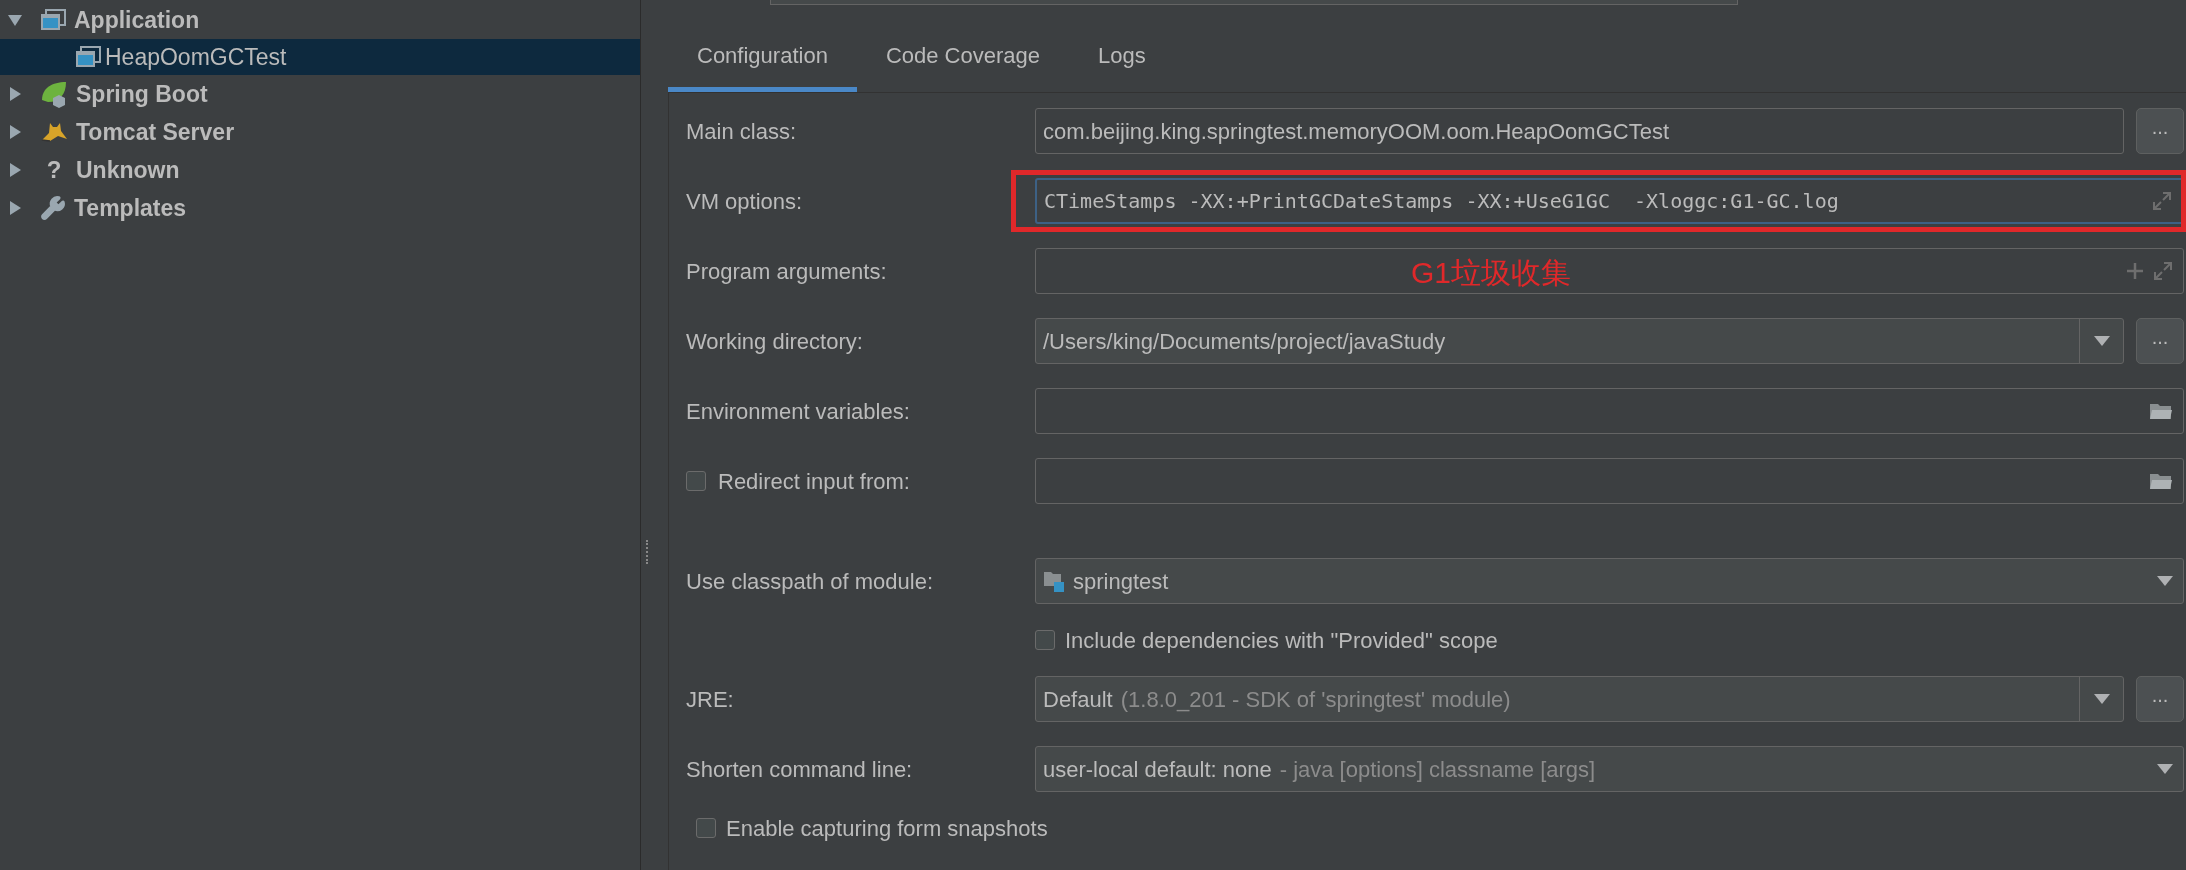 The width and height of the screenshot is (2186, 870). What do you see at coordinates (1579, 699) in the screenshot?
I see `combo-box: Default (1.8.0_201 - SDK of 'springtest' module)` at bounding box center [1579, 699].